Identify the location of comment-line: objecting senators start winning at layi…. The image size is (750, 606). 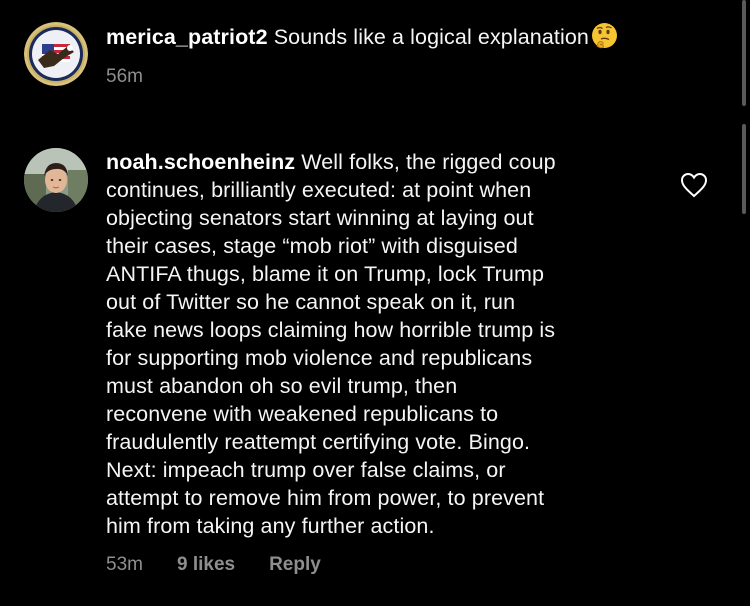
(320, 218).